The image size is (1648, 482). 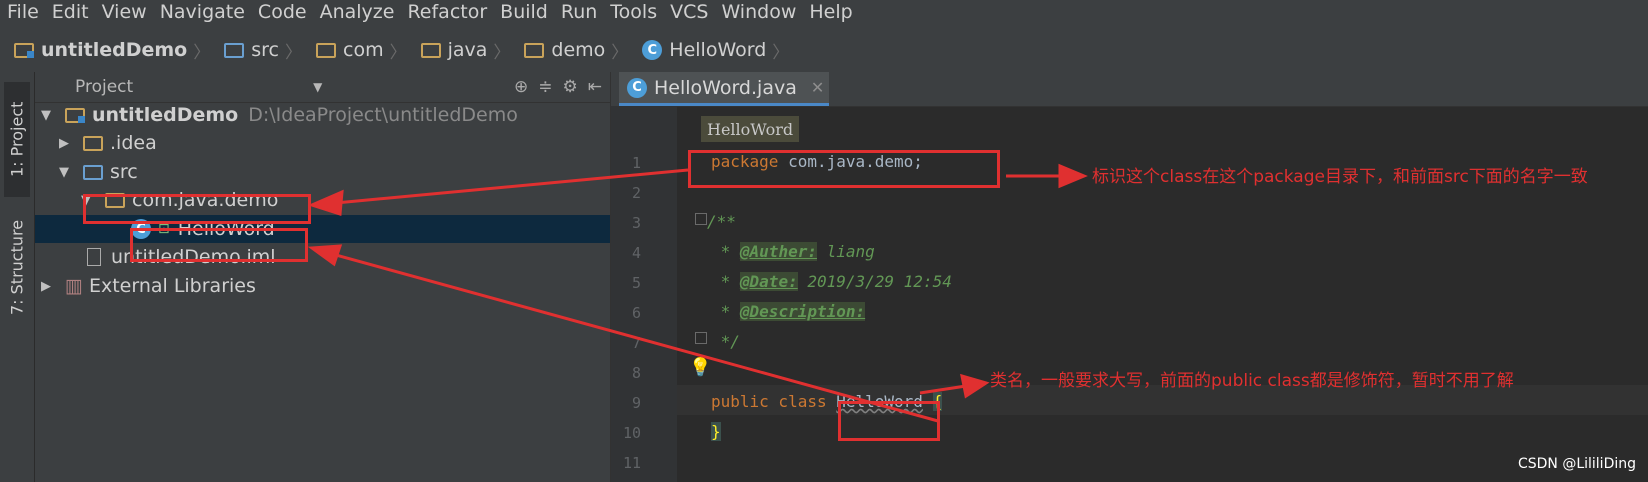 What do you see at coordinates (1576, 464) in the screenshot?
I see `watermark: CSDN @LililiDing` at bounding box center [1576, 464].